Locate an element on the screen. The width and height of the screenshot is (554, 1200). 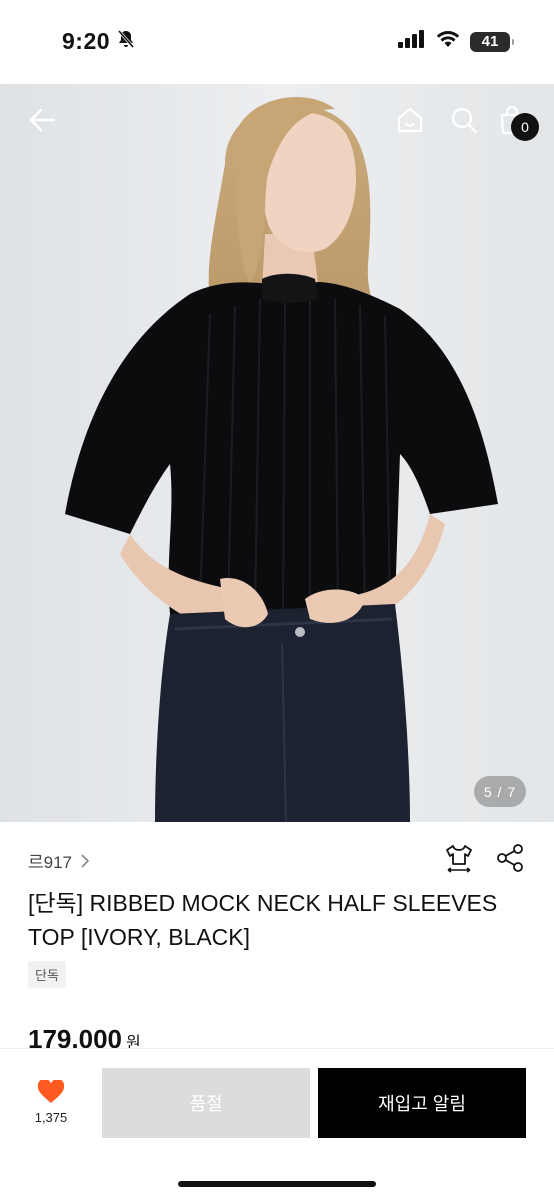
home-indicator is located at coordinates (277, 1184).